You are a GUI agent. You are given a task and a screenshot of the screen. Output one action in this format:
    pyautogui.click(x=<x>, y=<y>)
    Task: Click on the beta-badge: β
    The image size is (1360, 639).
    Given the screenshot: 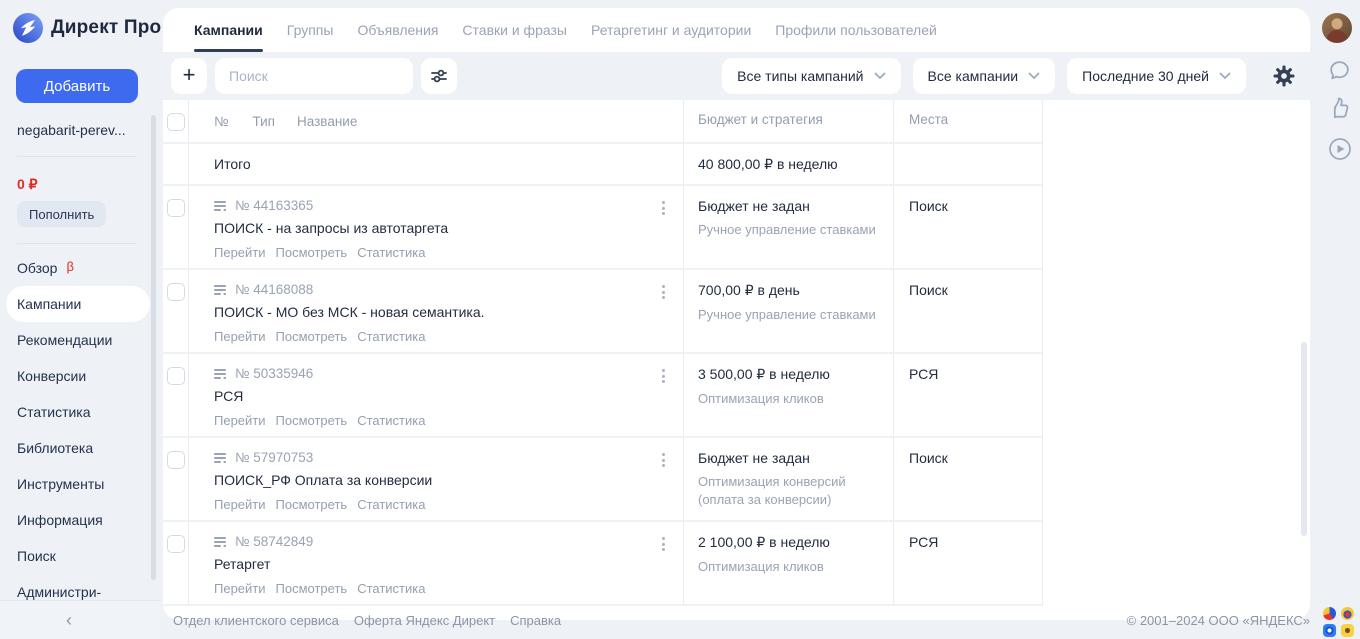 What is the action you would take?
    pyautogui.click(x=70, y=266)
    